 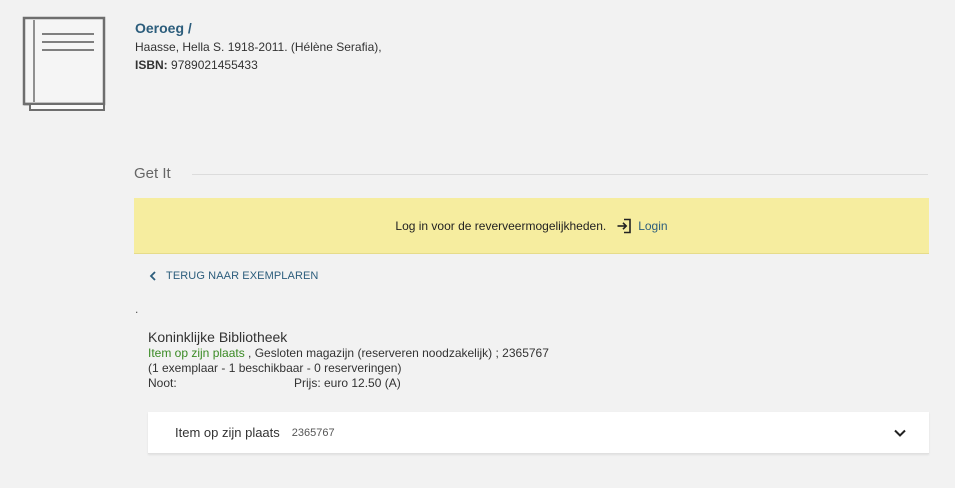 What do you see at coordinates (242, 276) in the screenshot?
I see `back-label: TERUG NAAR EXEMPLAREN` at bounding box center [242, 276].